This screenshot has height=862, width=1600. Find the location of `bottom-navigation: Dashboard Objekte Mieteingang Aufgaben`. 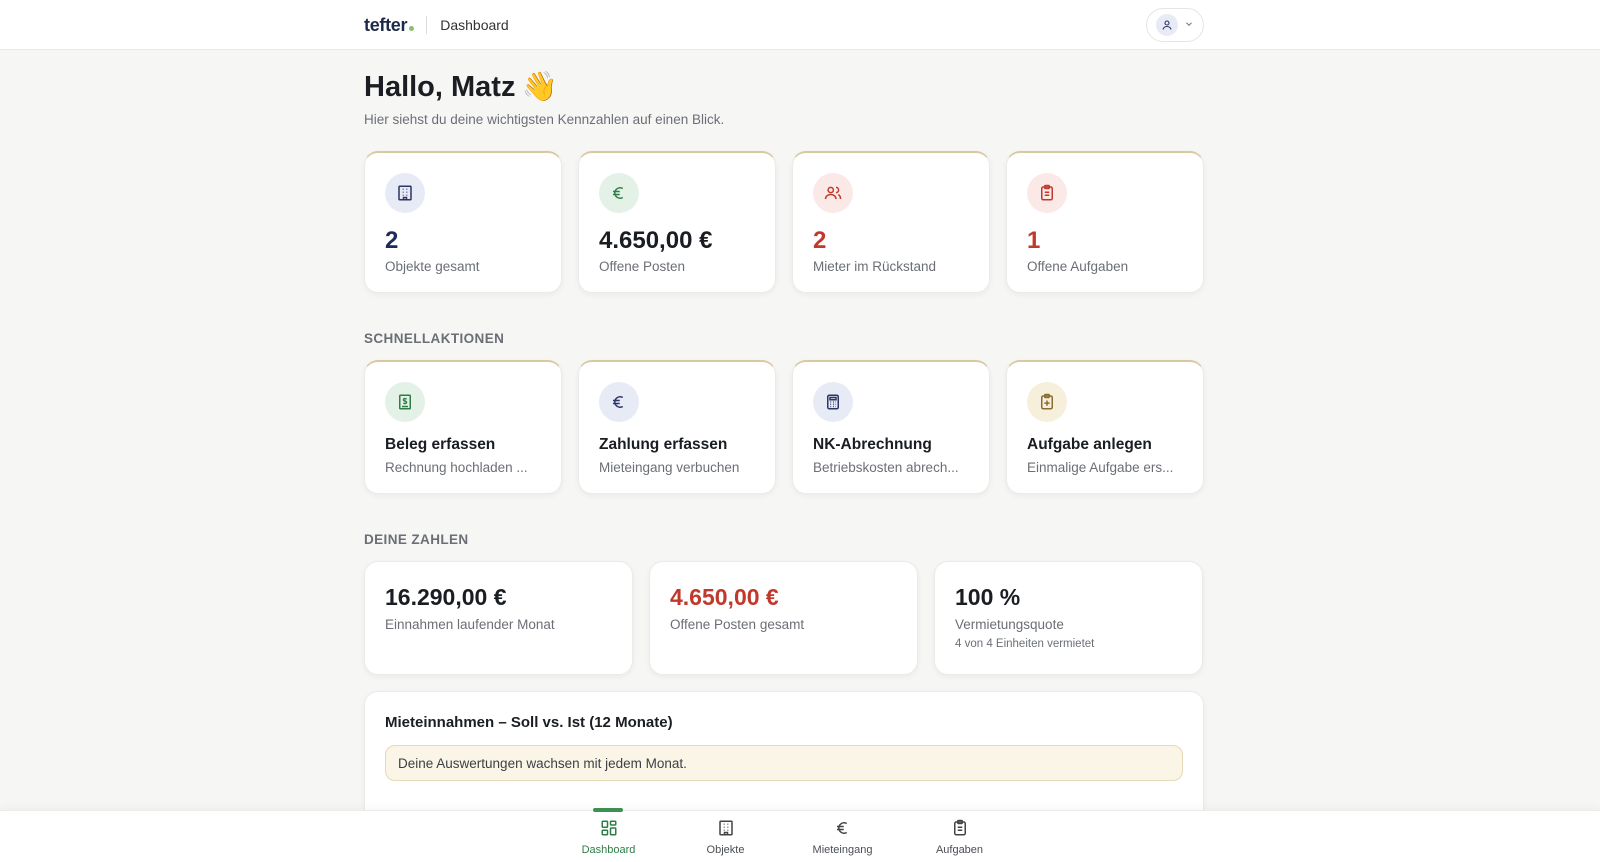

bottom-navigation: Dashboard Objekte Mieteingang Aufgaben is located at coordinates (800, 835).